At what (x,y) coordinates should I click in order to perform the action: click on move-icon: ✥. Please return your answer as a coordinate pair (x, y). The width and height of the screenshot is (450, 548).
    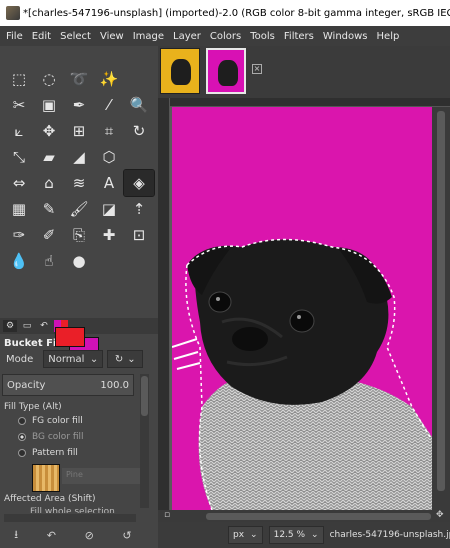
    Looking at the image, I should click on (49, 131).